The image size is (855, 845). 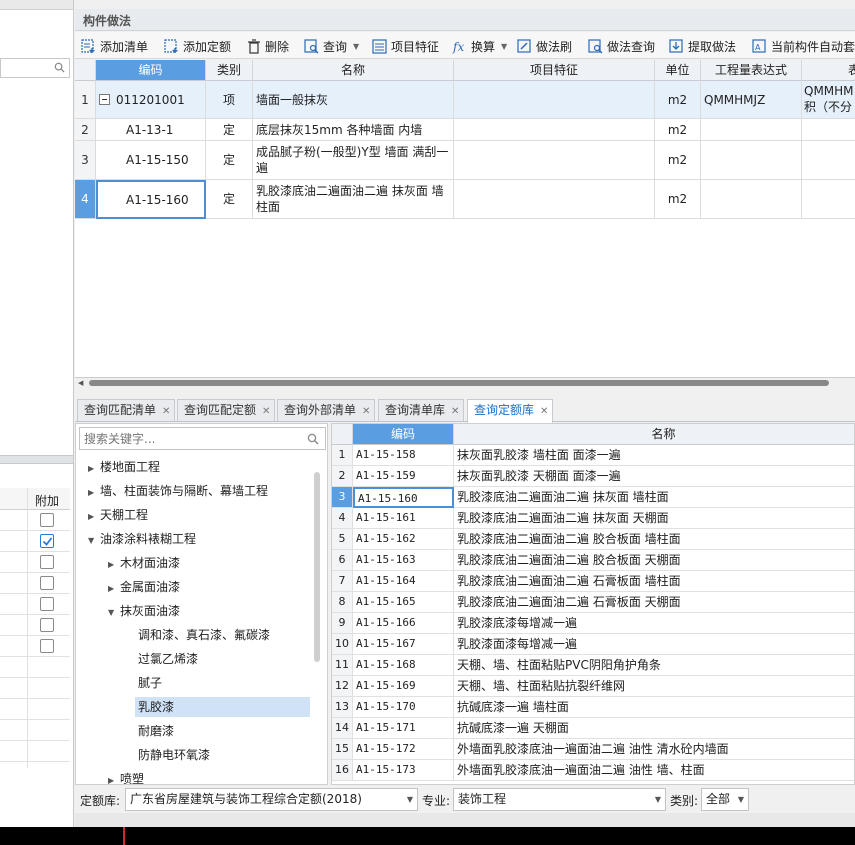 What do you see at coordinates (147, 563) in the screenshot?
I see `tree-item: ▶ 木材面油漆` at bounding box center [147, 563].